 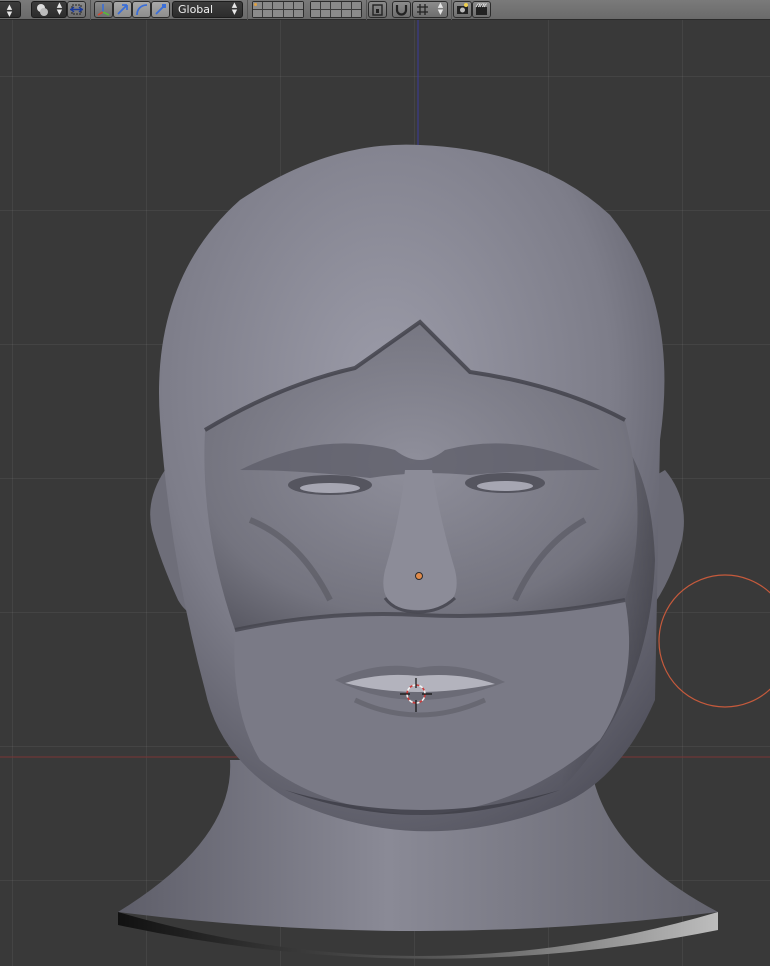 I want to click on snap-toggle-button, so click(x=401, y=9).